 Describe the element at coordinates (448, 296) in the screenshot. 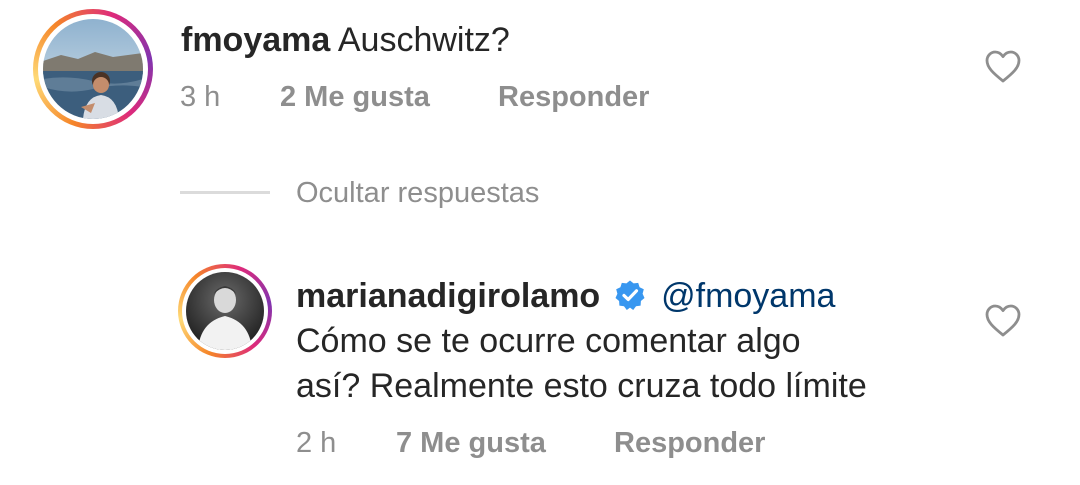

I see `reply-username: marianadigirolamo` at that location.